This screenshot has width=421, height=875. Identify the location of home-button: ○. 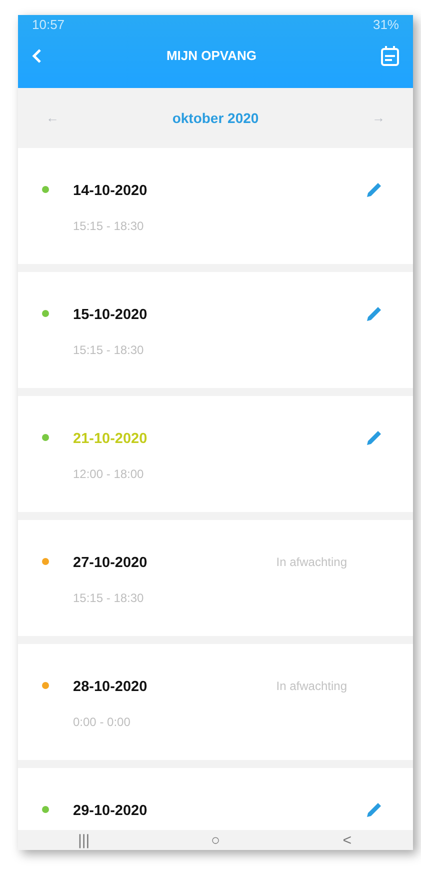
(215, 840).